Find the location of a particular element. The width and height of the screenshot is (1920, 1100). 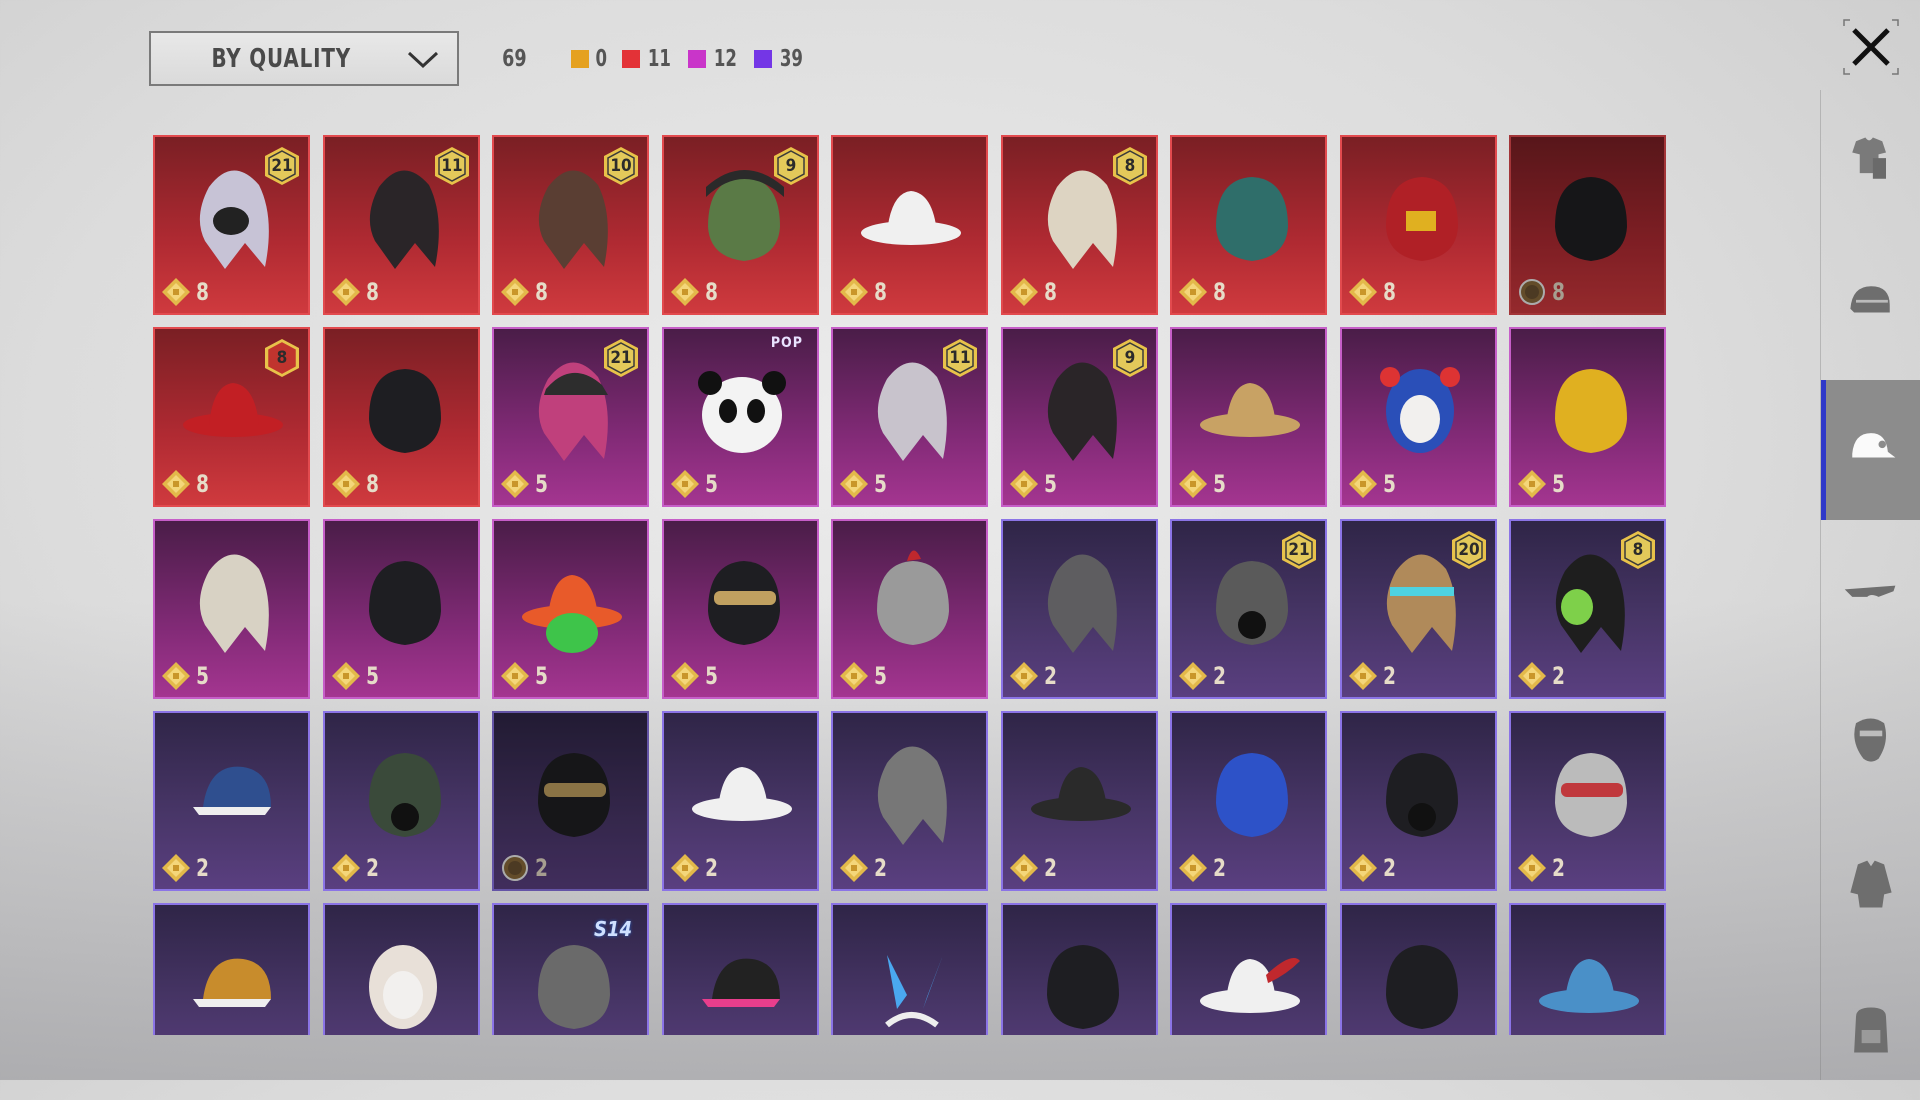

item-card: 21 2 is located at coordinates (1248, 609).